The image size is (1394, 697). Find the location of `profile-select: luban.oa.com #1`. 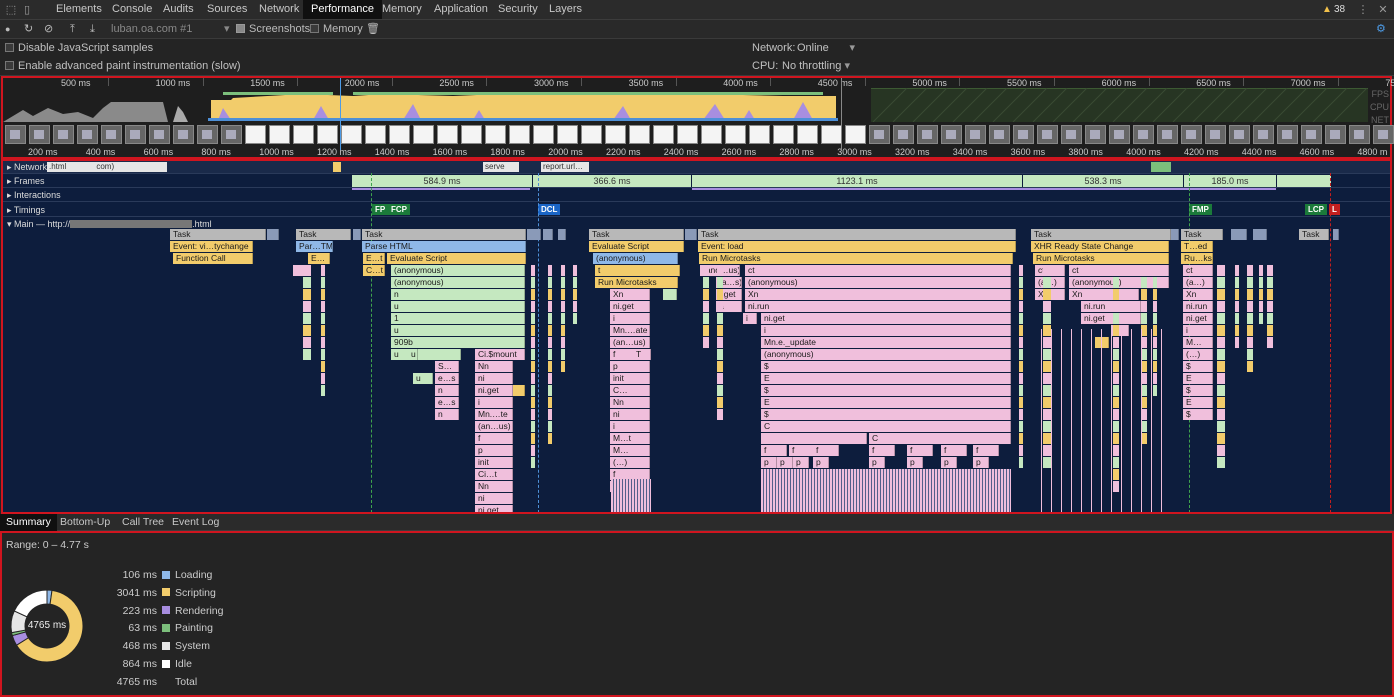

profile-select: luban.oa.com #1 is located at coordinates (151, 29).